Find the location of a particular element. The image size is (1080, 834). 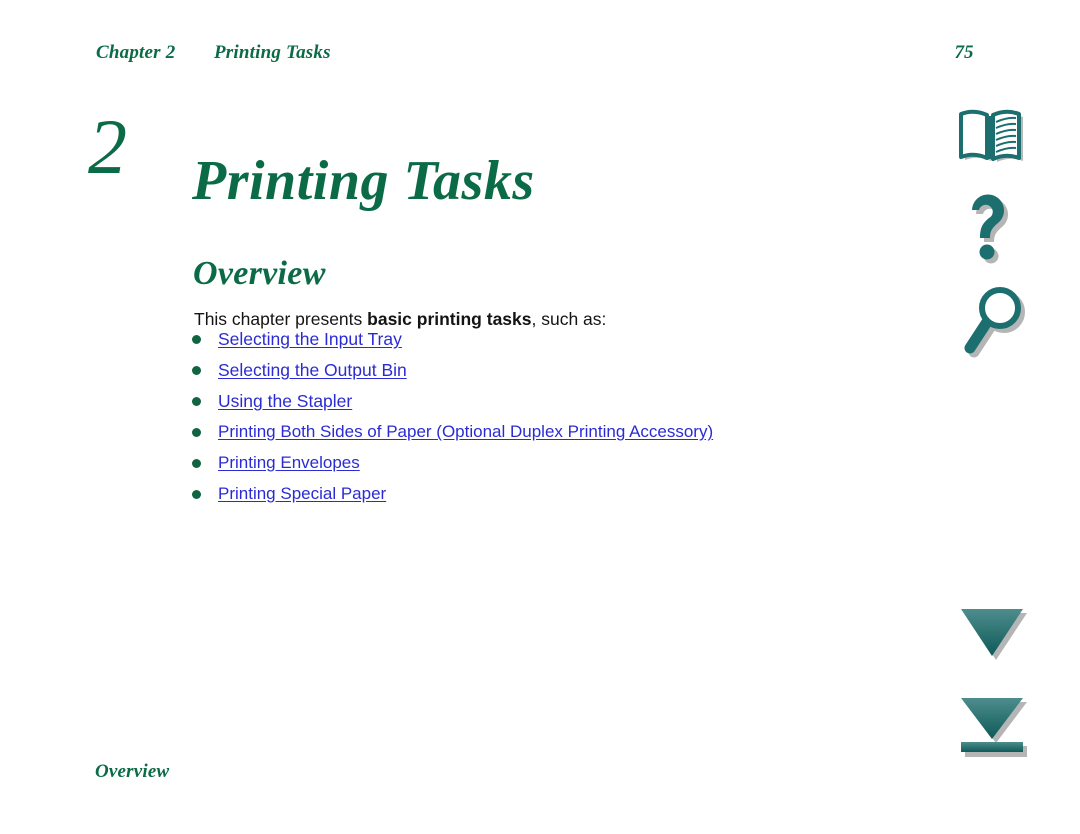

running-header: Chapter 2 Printing Tasks 75 is located at coordinates (540, 55).